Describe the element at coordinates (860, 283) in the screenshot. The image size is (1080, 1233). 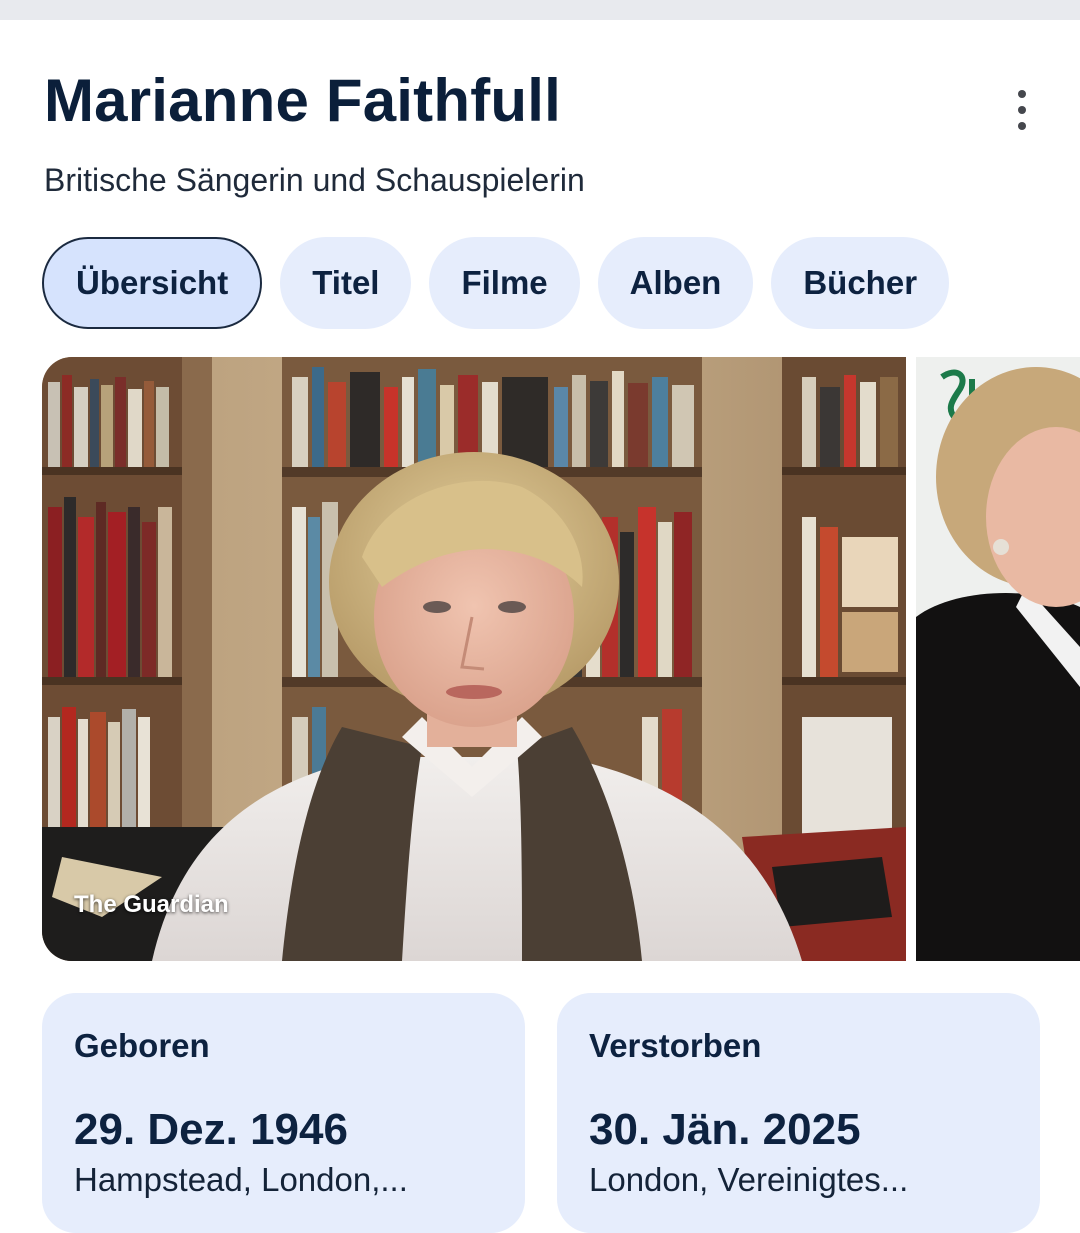
I see `tab-books: Bücher` at that location.